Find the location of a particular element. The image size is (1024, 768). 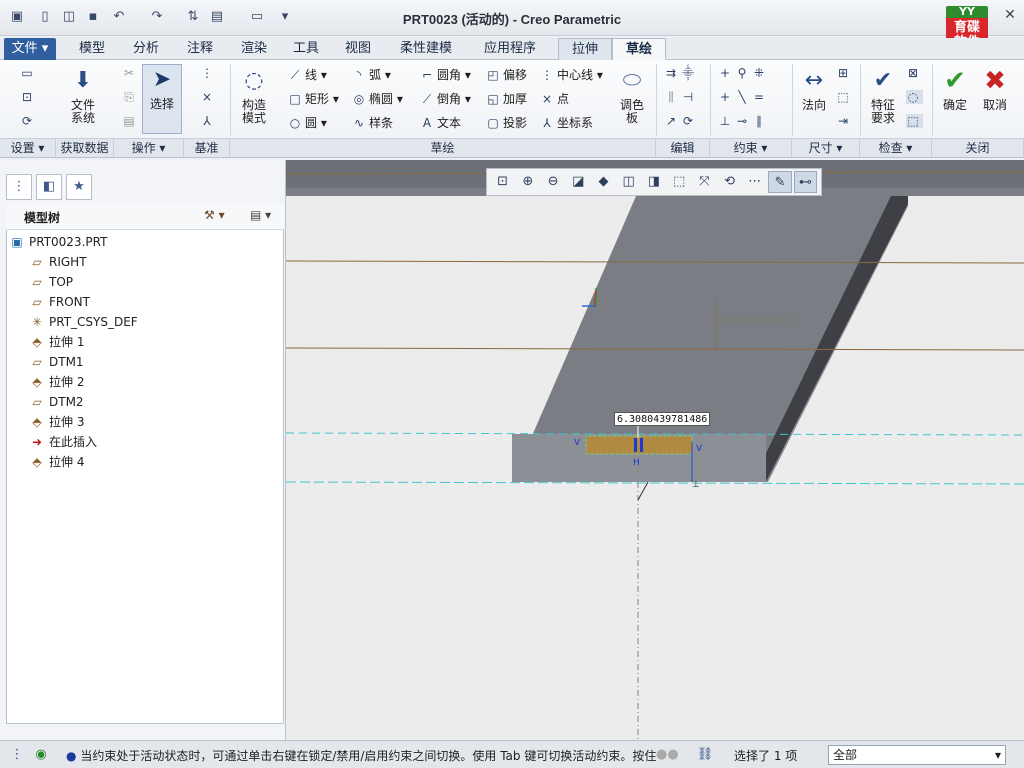

zoom-out-icon: ⊖ is located at coordinates (552, 182).